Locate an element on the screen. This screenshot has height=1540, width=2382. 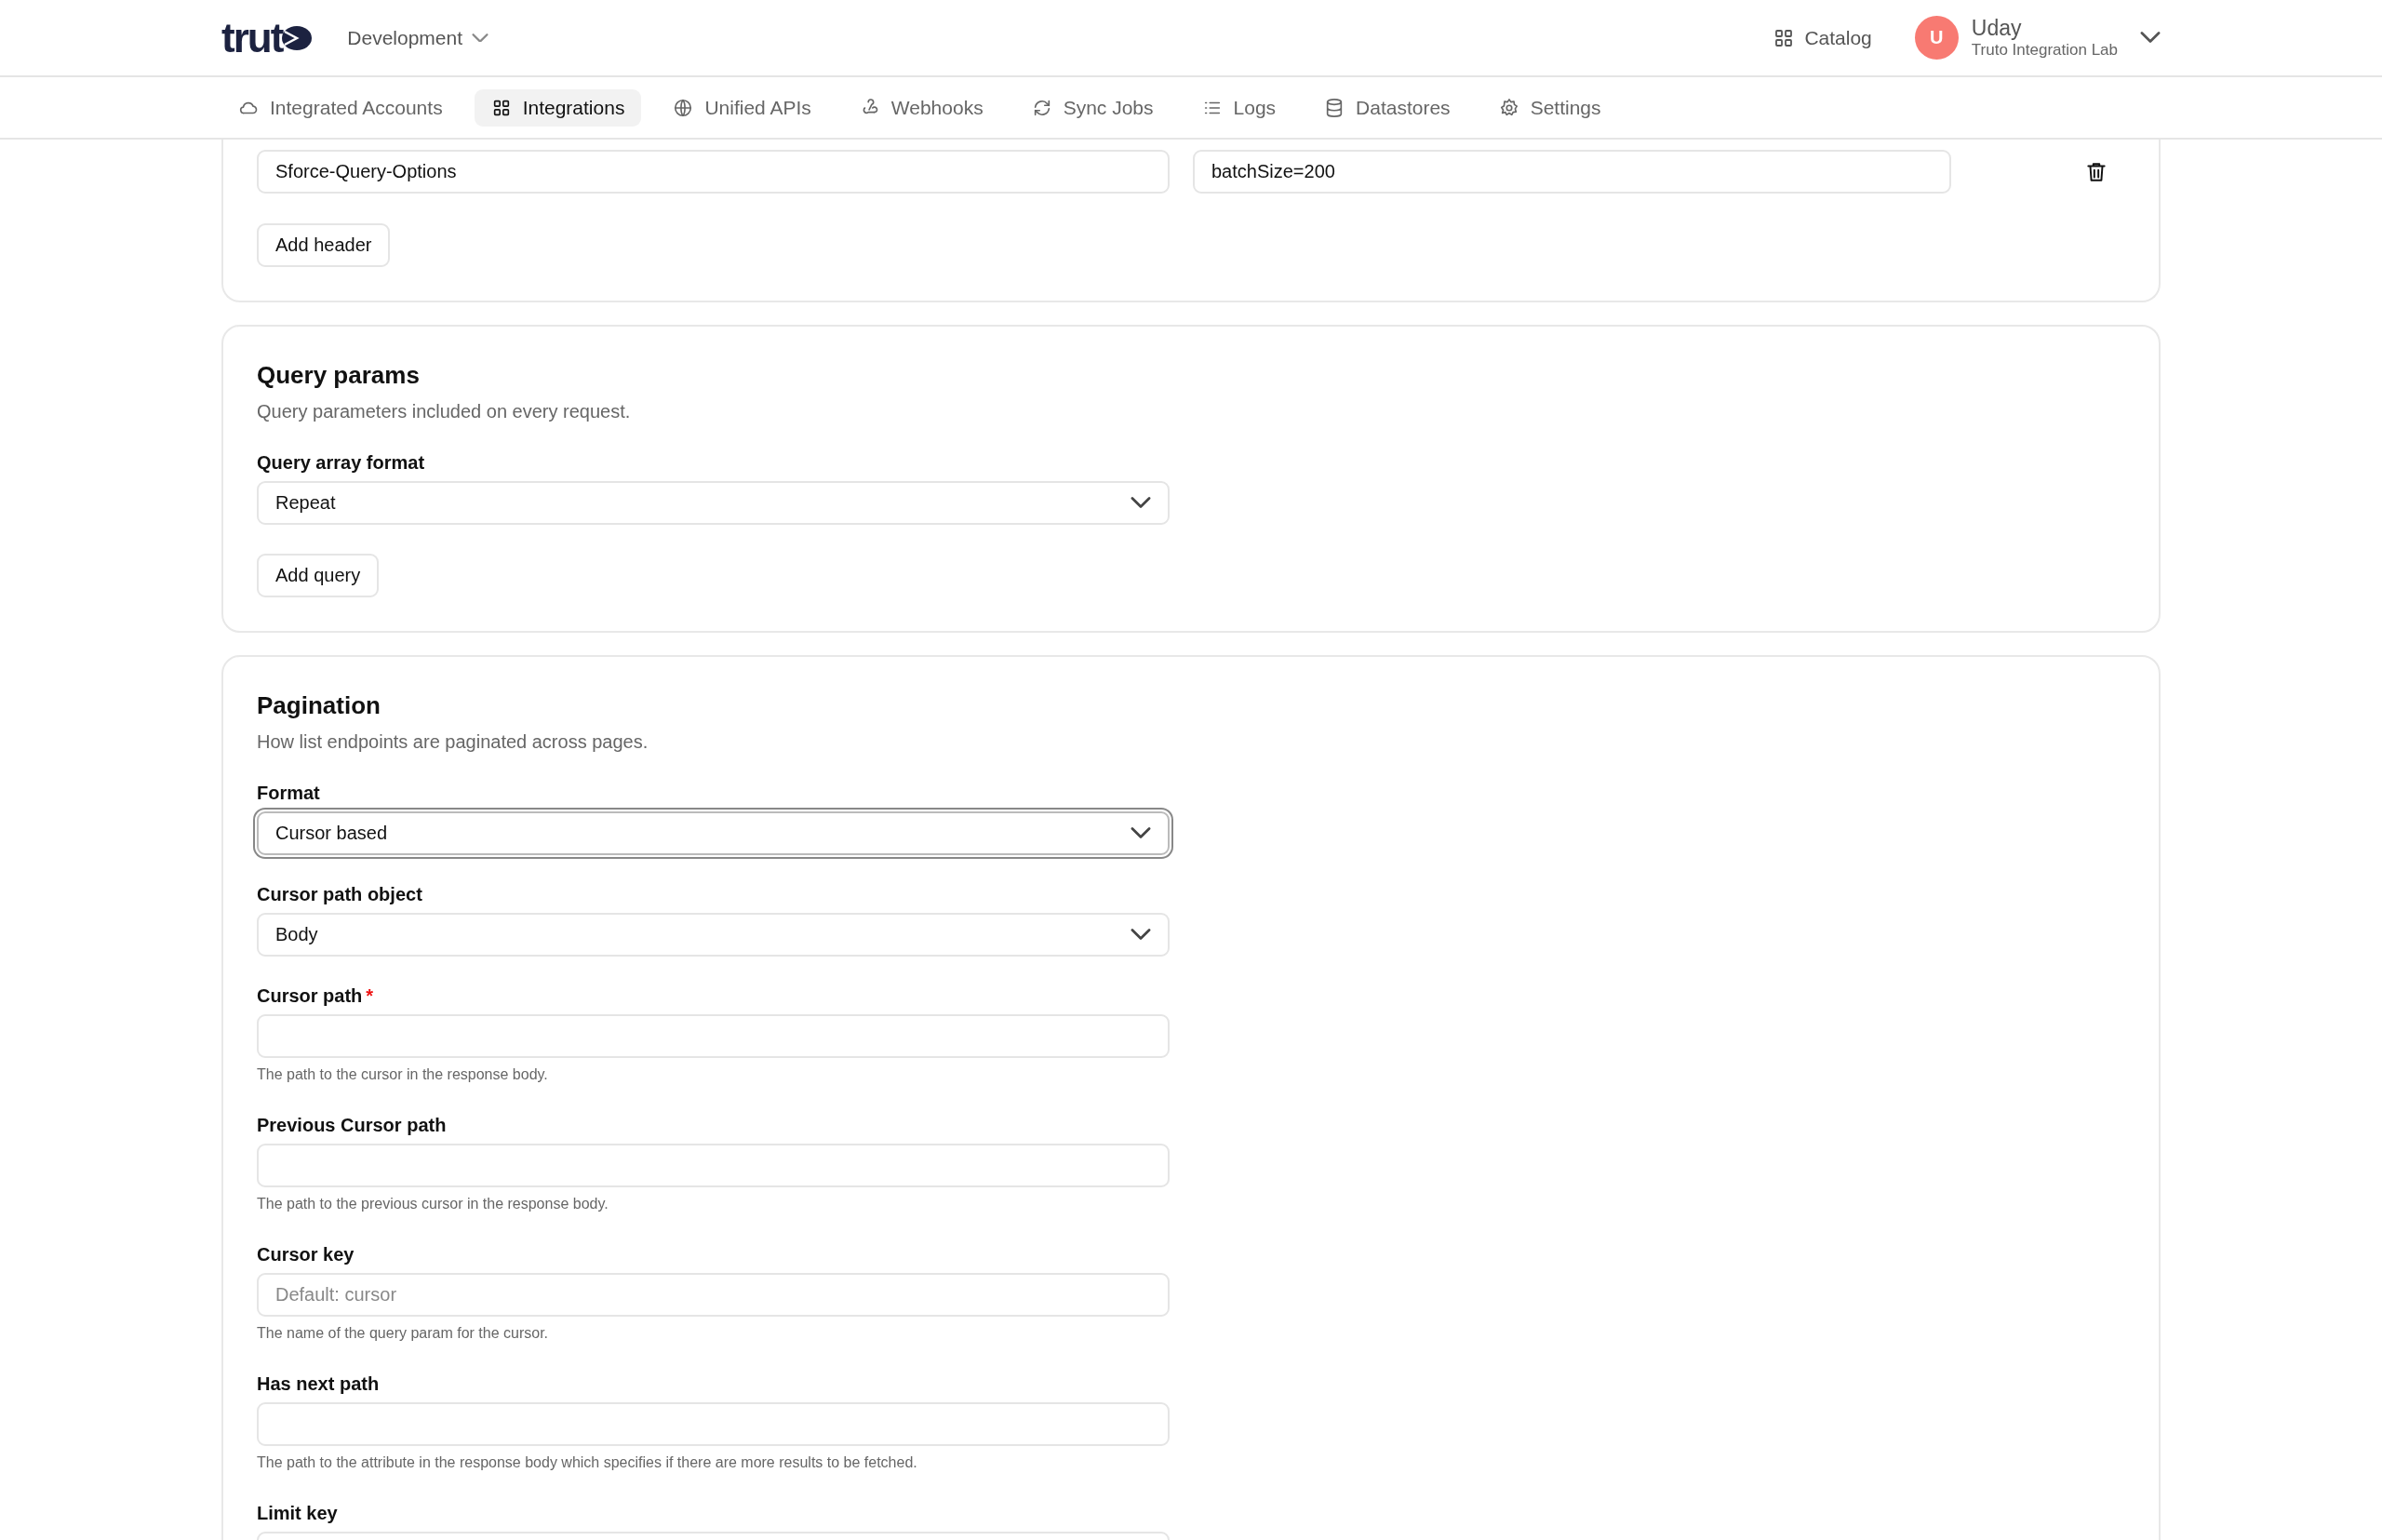
field-label: Cursor key is located at coordinates (306, 1254).